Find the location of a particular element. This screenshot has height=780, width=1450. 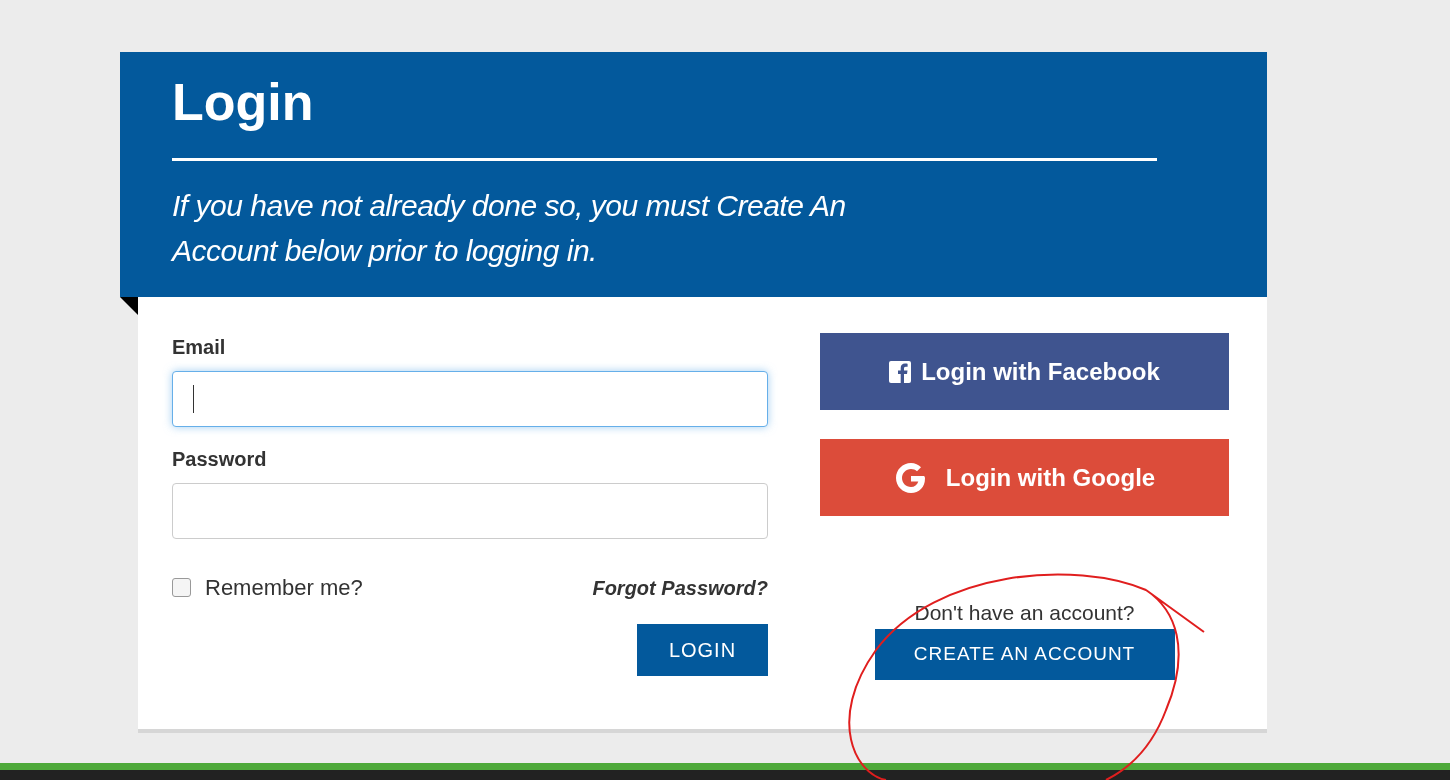

field-label: Password is located at coordinates (220, 459).